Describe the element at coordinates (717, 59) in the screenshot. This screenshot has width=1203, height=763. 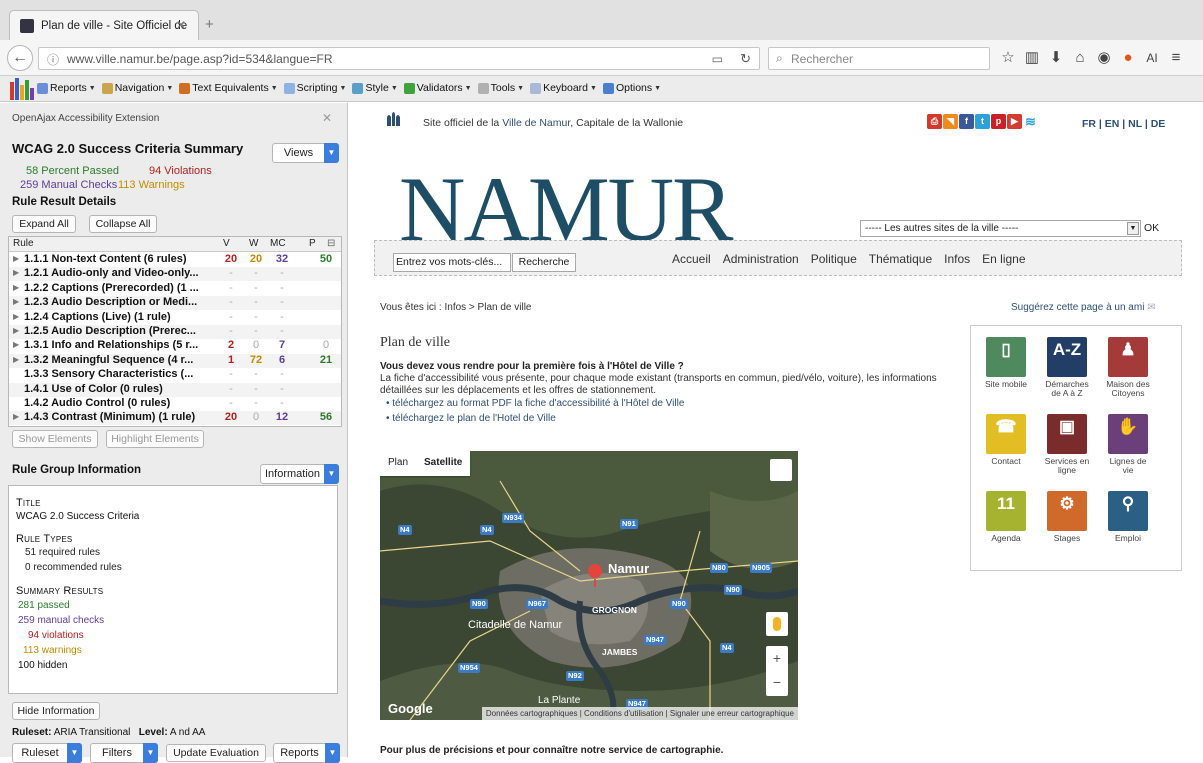
I see `reader-view-icon: ▭` at that location.